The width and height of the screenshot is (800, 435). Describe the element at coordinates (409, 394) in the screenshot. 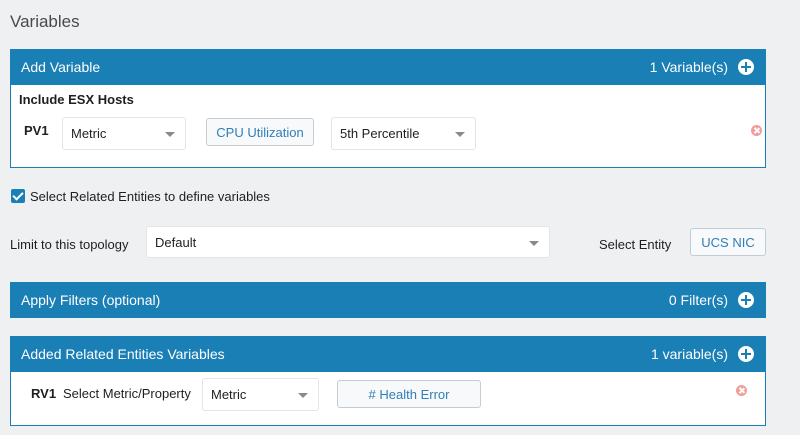

I see `related-metric-button: # Health Error` at that location.